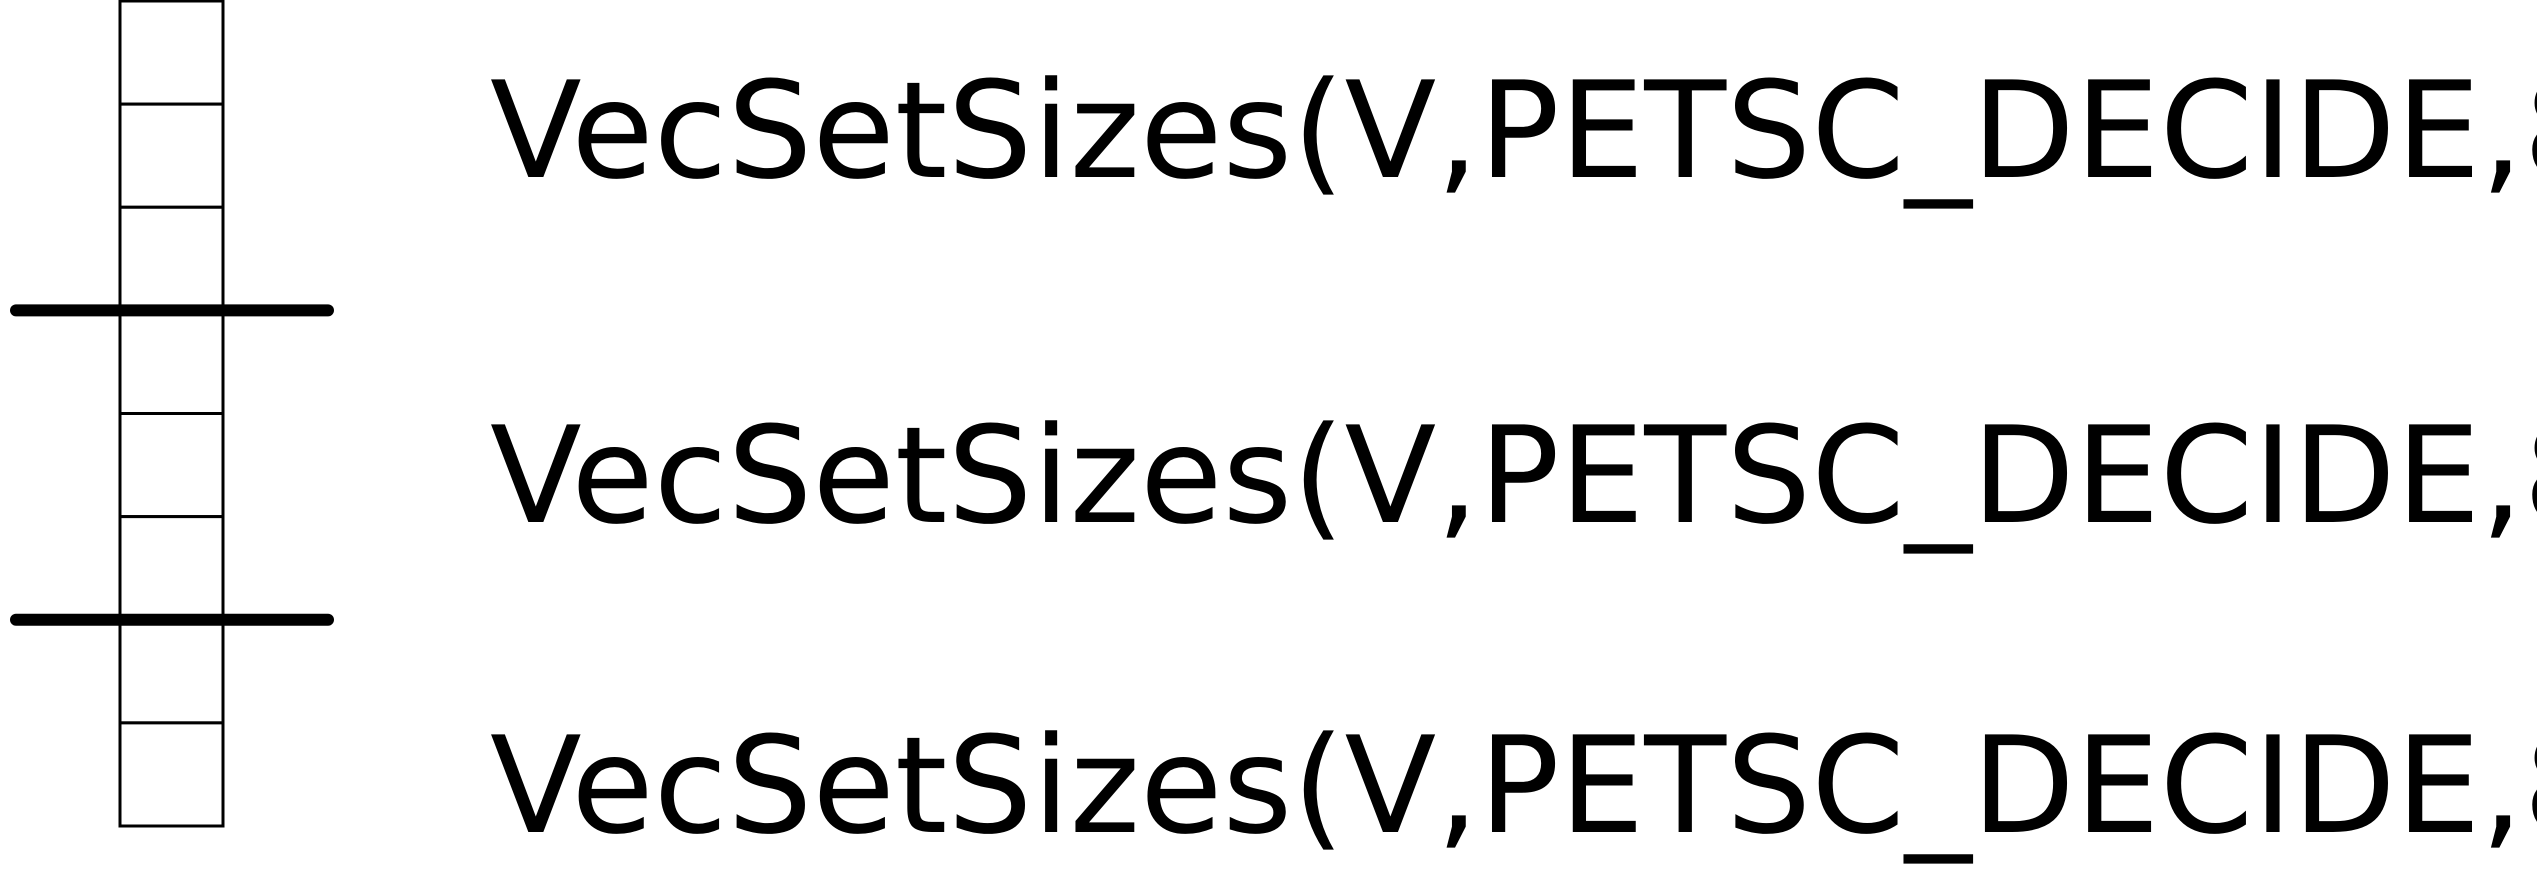 This screenshot has height=896, width=2537. Describe the element at coordinates (1513, 786) in the screenshot. I see `process-2-call: VecSetSizes(V,PETSC_DECIDE,8)` at that location.